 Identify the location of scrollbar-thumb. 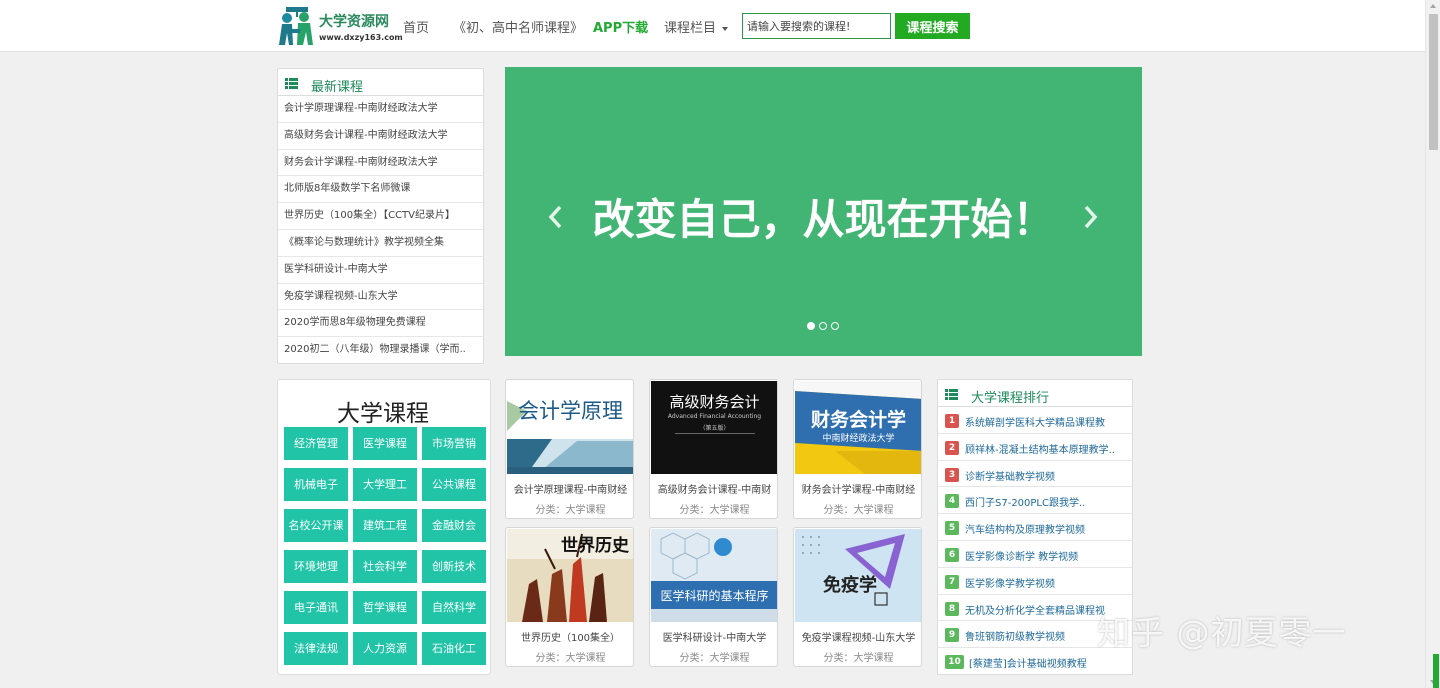
(1433, 82).